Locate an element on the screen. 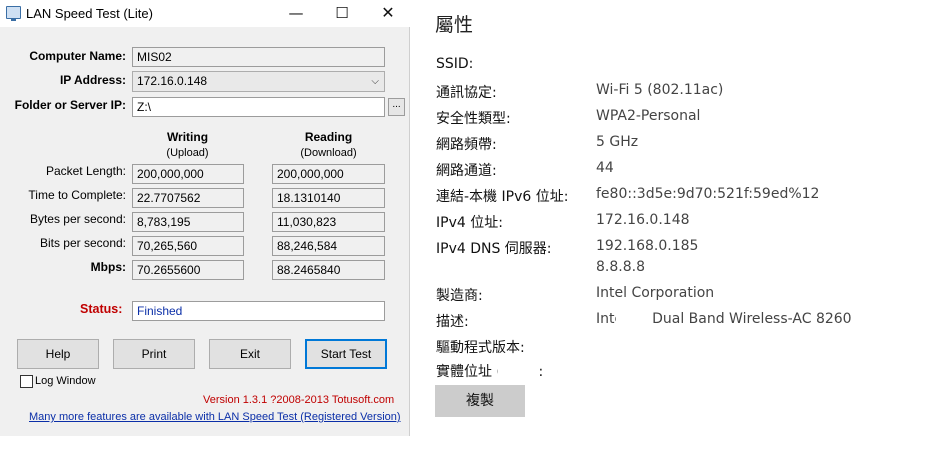  help-button: Help is located at coordinates (58, 354).